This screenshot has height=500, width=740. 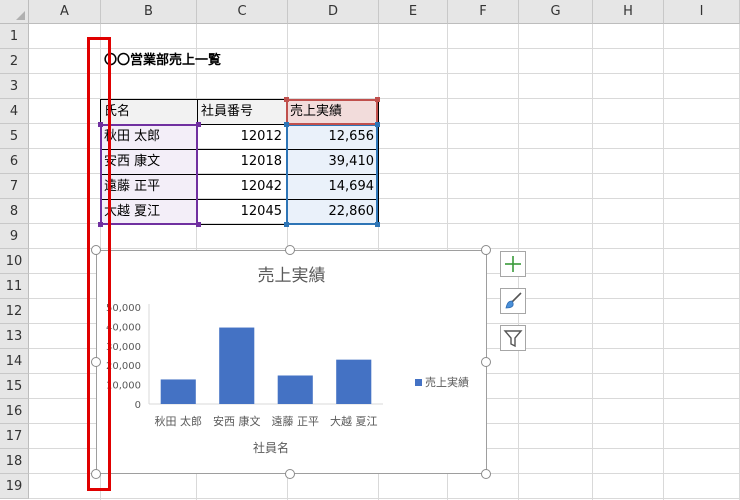 I want to click on row-header-8: 8, so click(x=14, y=211).